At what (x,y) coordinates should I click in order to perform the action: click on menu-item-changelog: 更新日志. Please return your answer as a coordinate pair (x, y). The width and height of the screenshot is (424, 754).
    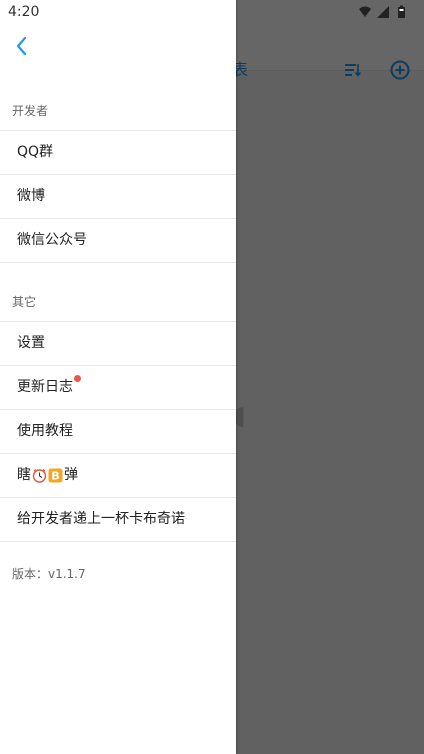
    Looking at the image, I should click on (118, 387).